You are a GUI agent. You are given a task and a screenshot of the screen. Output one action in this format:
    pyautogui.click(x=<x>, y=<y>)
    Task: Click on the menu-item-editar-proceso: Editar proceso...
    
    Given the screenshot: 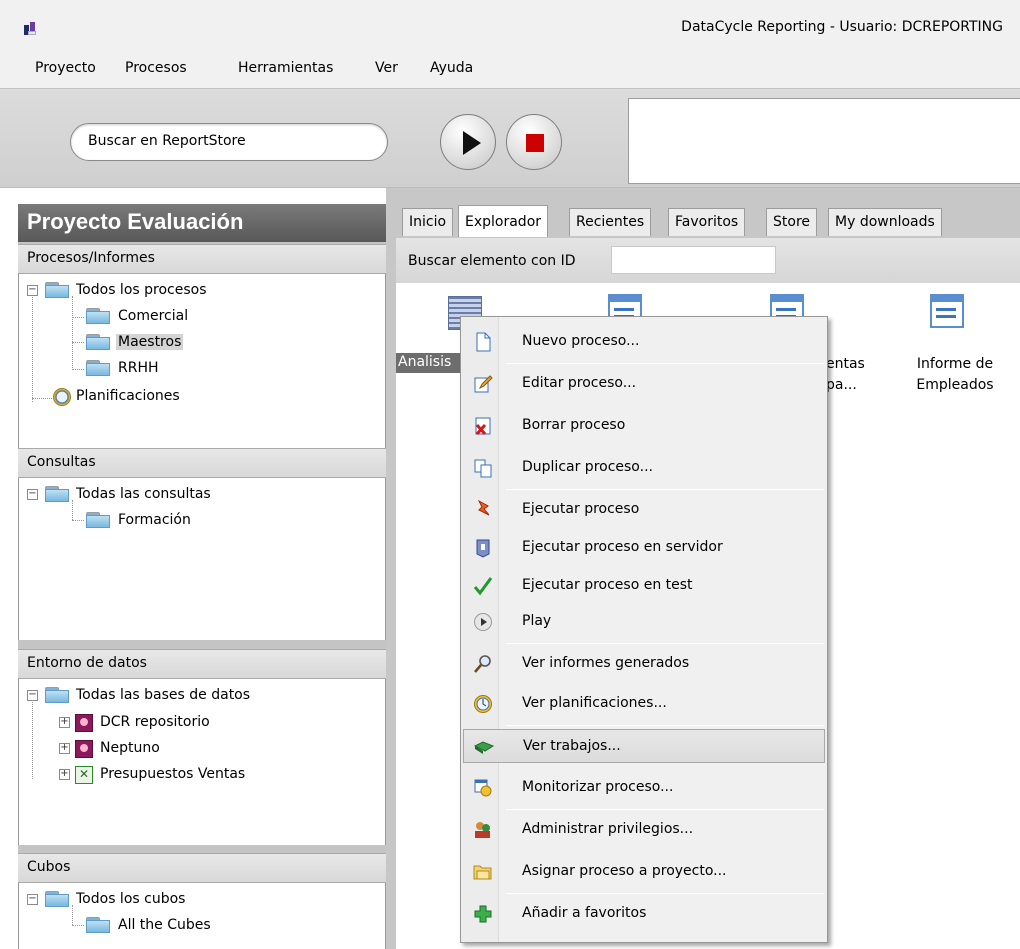 What is the action you would take?
    pyautogui.click(x=644, y=384)
    